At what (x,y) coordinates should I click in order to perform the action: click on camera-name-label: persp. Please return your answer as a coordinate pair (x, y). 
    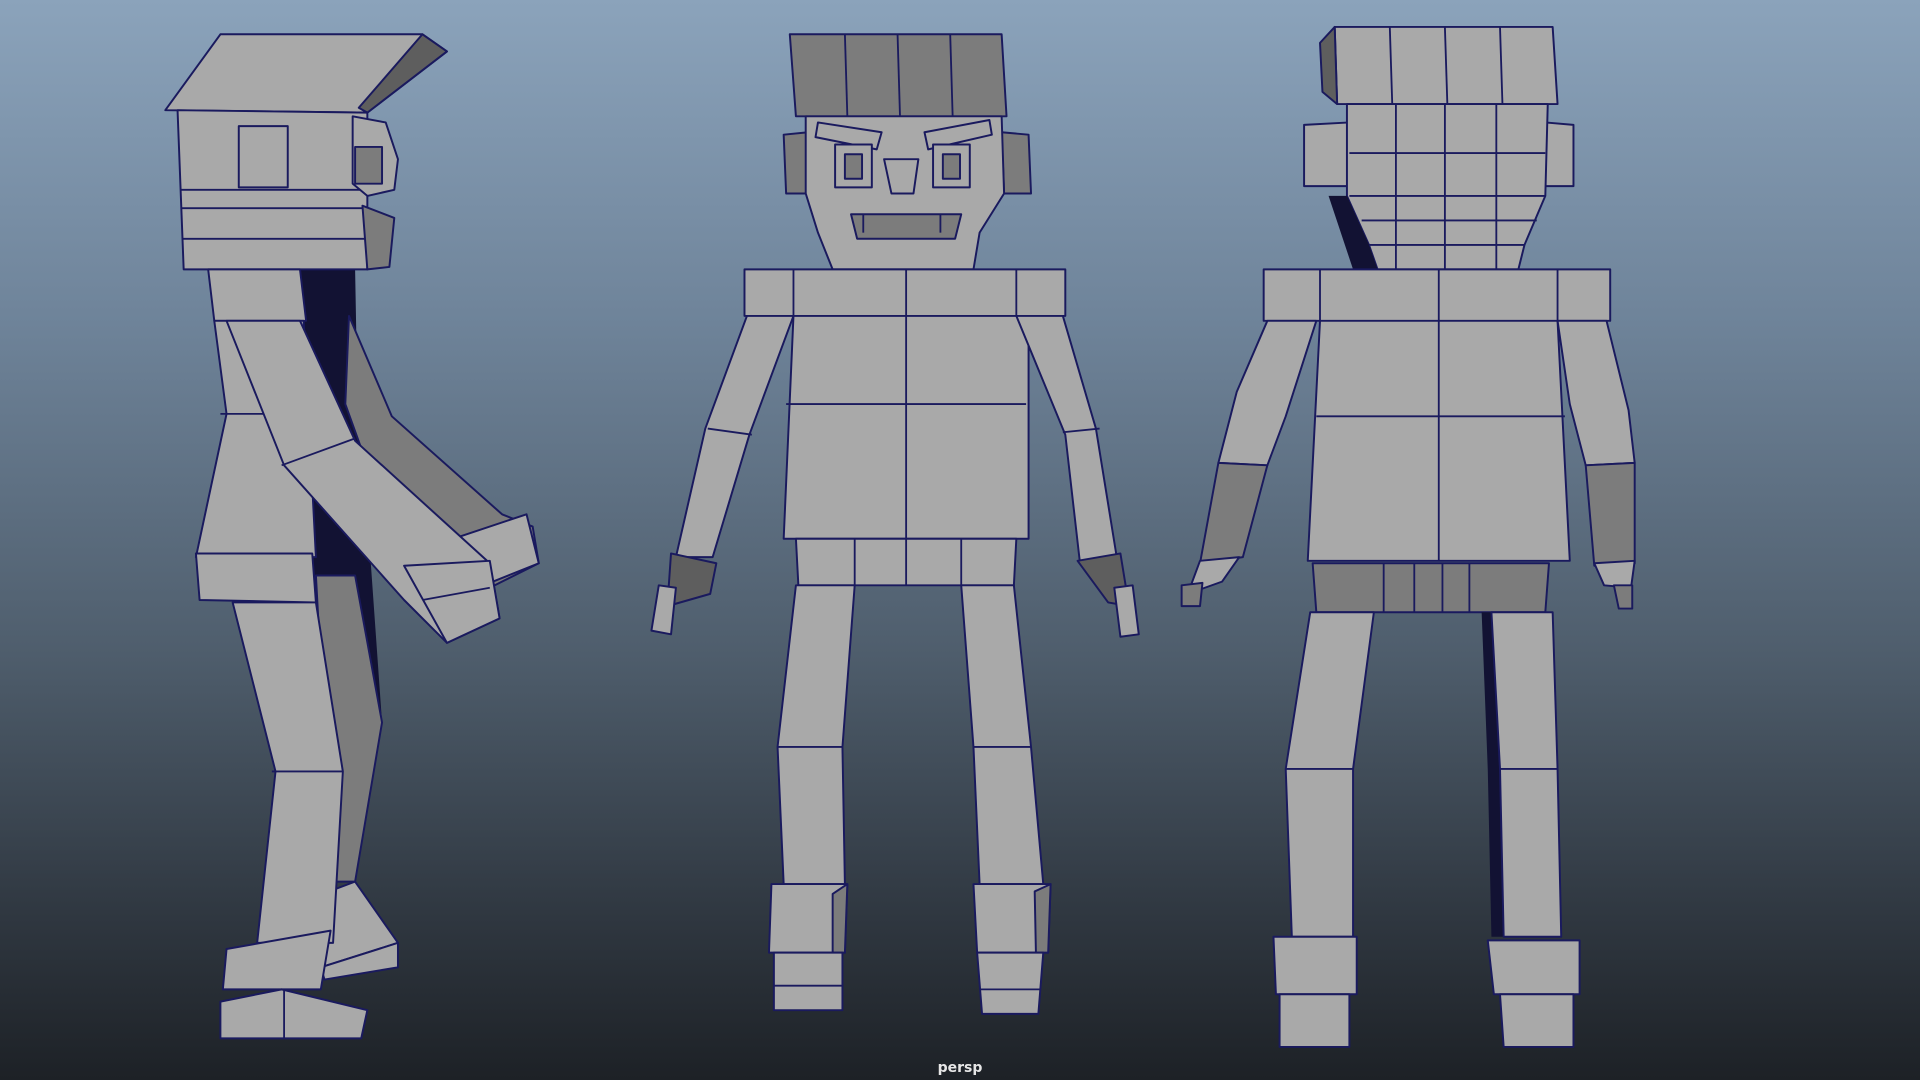
    Looking at the image, I should click on (960, 1068).